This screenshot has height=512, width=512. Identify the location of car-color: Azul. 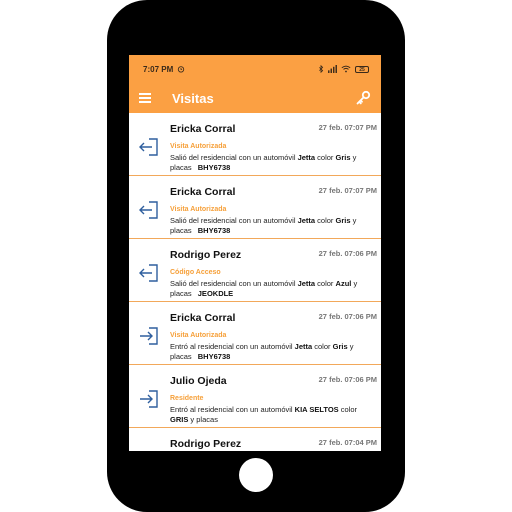
(343, 283).